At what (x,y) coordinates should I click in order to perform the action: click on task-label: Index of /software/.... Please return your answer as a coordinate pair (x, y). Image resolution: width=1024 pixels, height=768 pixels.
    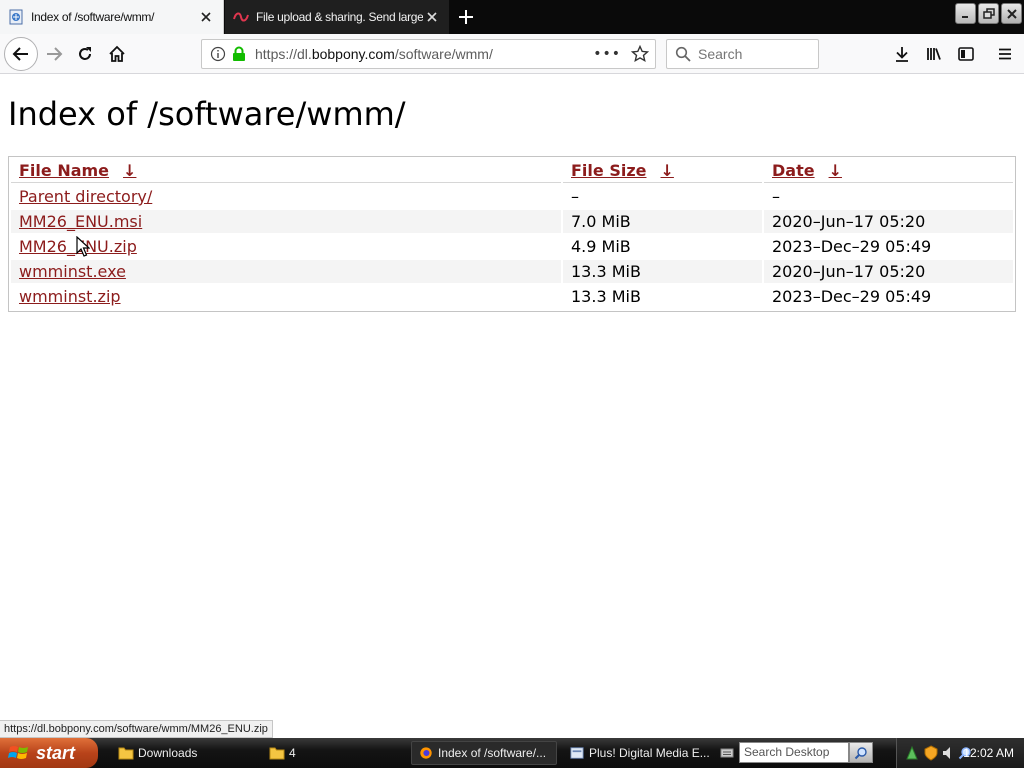
    Looking at the image, I should click on (492, 753).